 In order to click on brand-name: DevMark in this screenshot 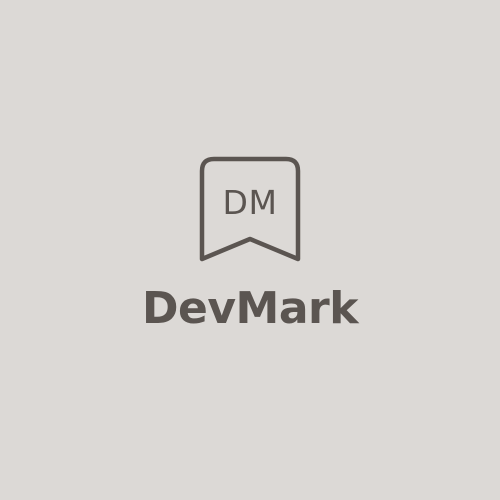, I will do `click(250, 308)`.